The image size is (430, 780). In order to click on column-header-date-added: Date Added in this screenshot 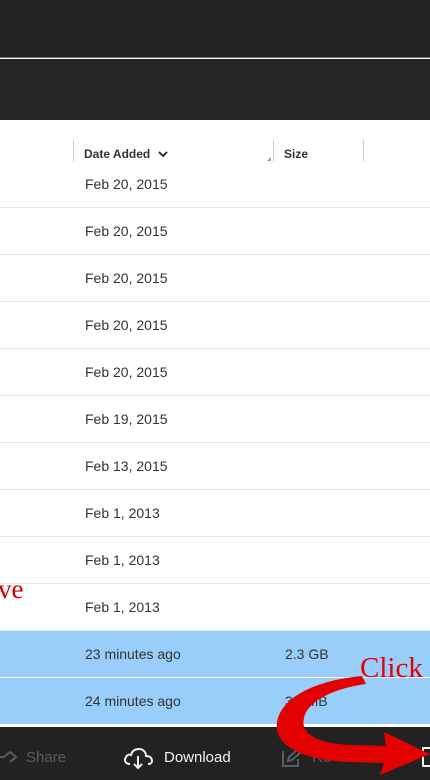, I will do `click(126, 154)`.